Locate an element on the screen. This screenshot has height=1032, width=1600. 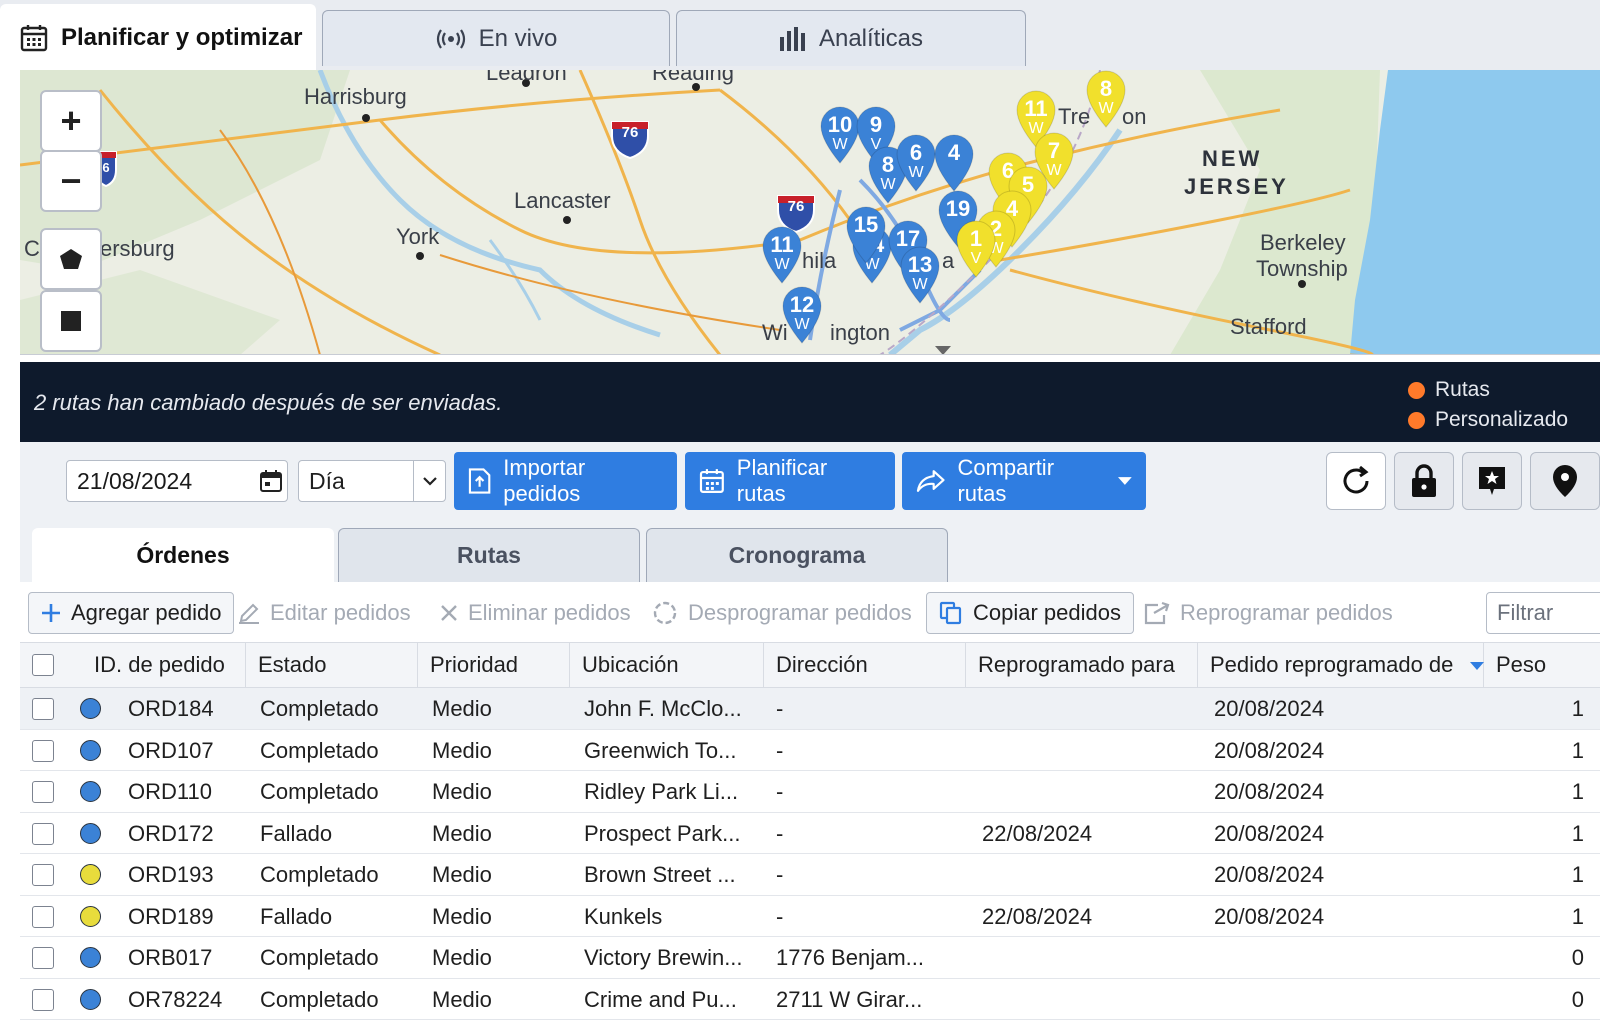
import-orders-button: Importar pedidos is located at coordinates (565, 481).